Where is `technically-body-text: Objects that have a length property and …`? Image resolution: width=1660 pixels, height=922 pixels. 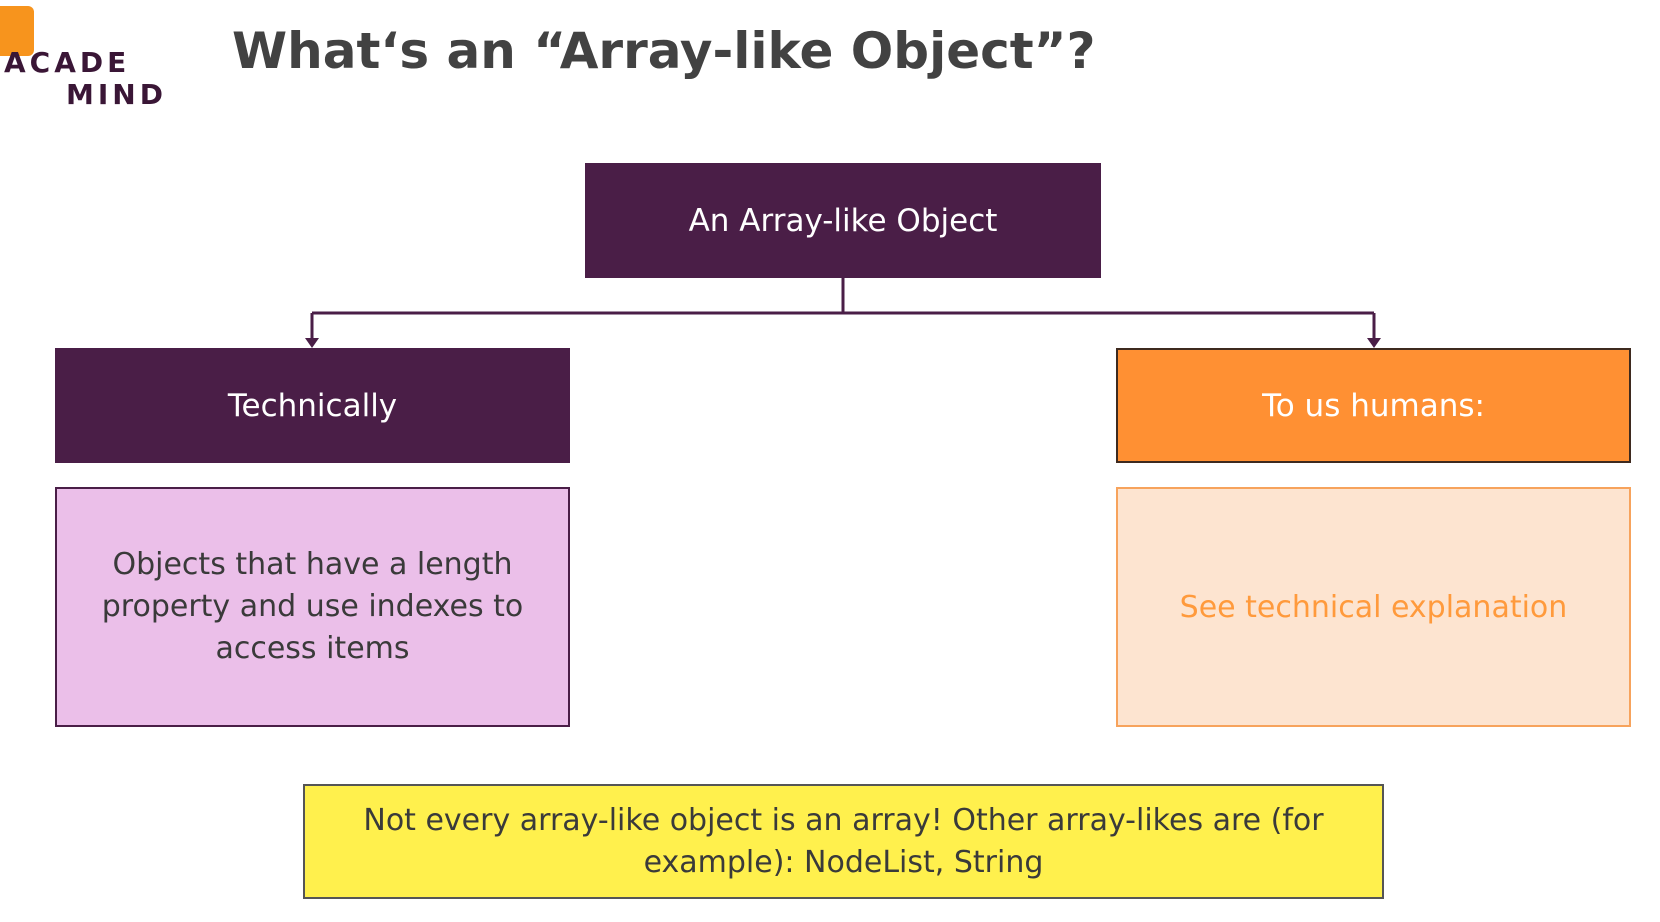 technically-body-text: Objects that have a length property and … is located at coordinates (312, 606).